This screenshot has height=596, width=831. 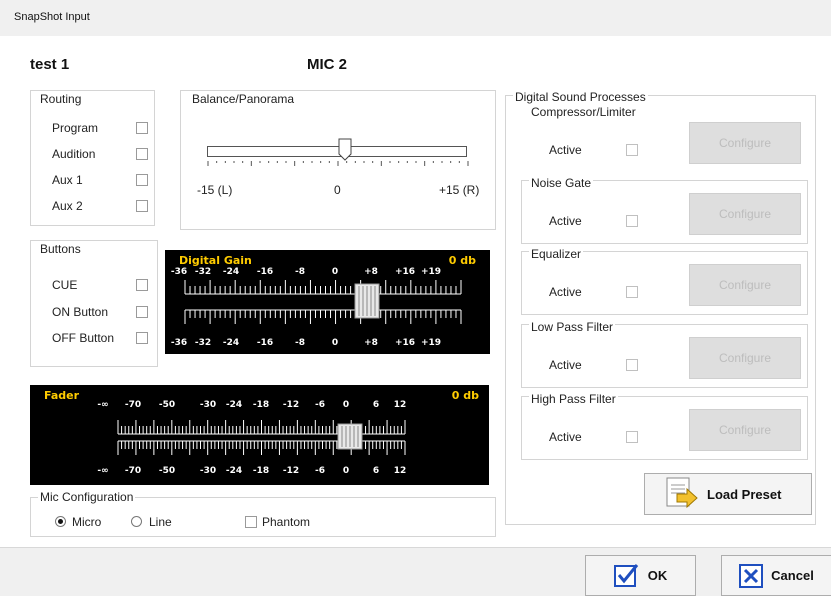 I want to click on title-bar: SnapShot Input, so click(x=415, y=18).